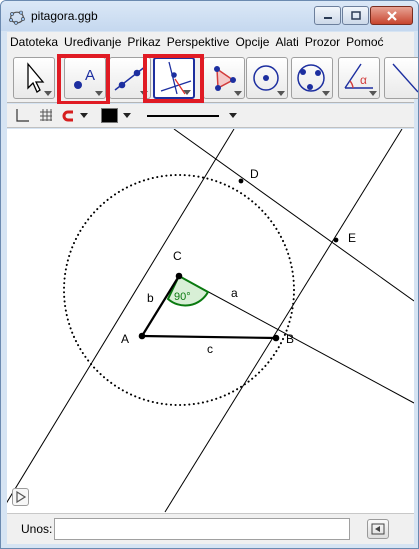  I want to click on move-tool-button, so click(34, 78).